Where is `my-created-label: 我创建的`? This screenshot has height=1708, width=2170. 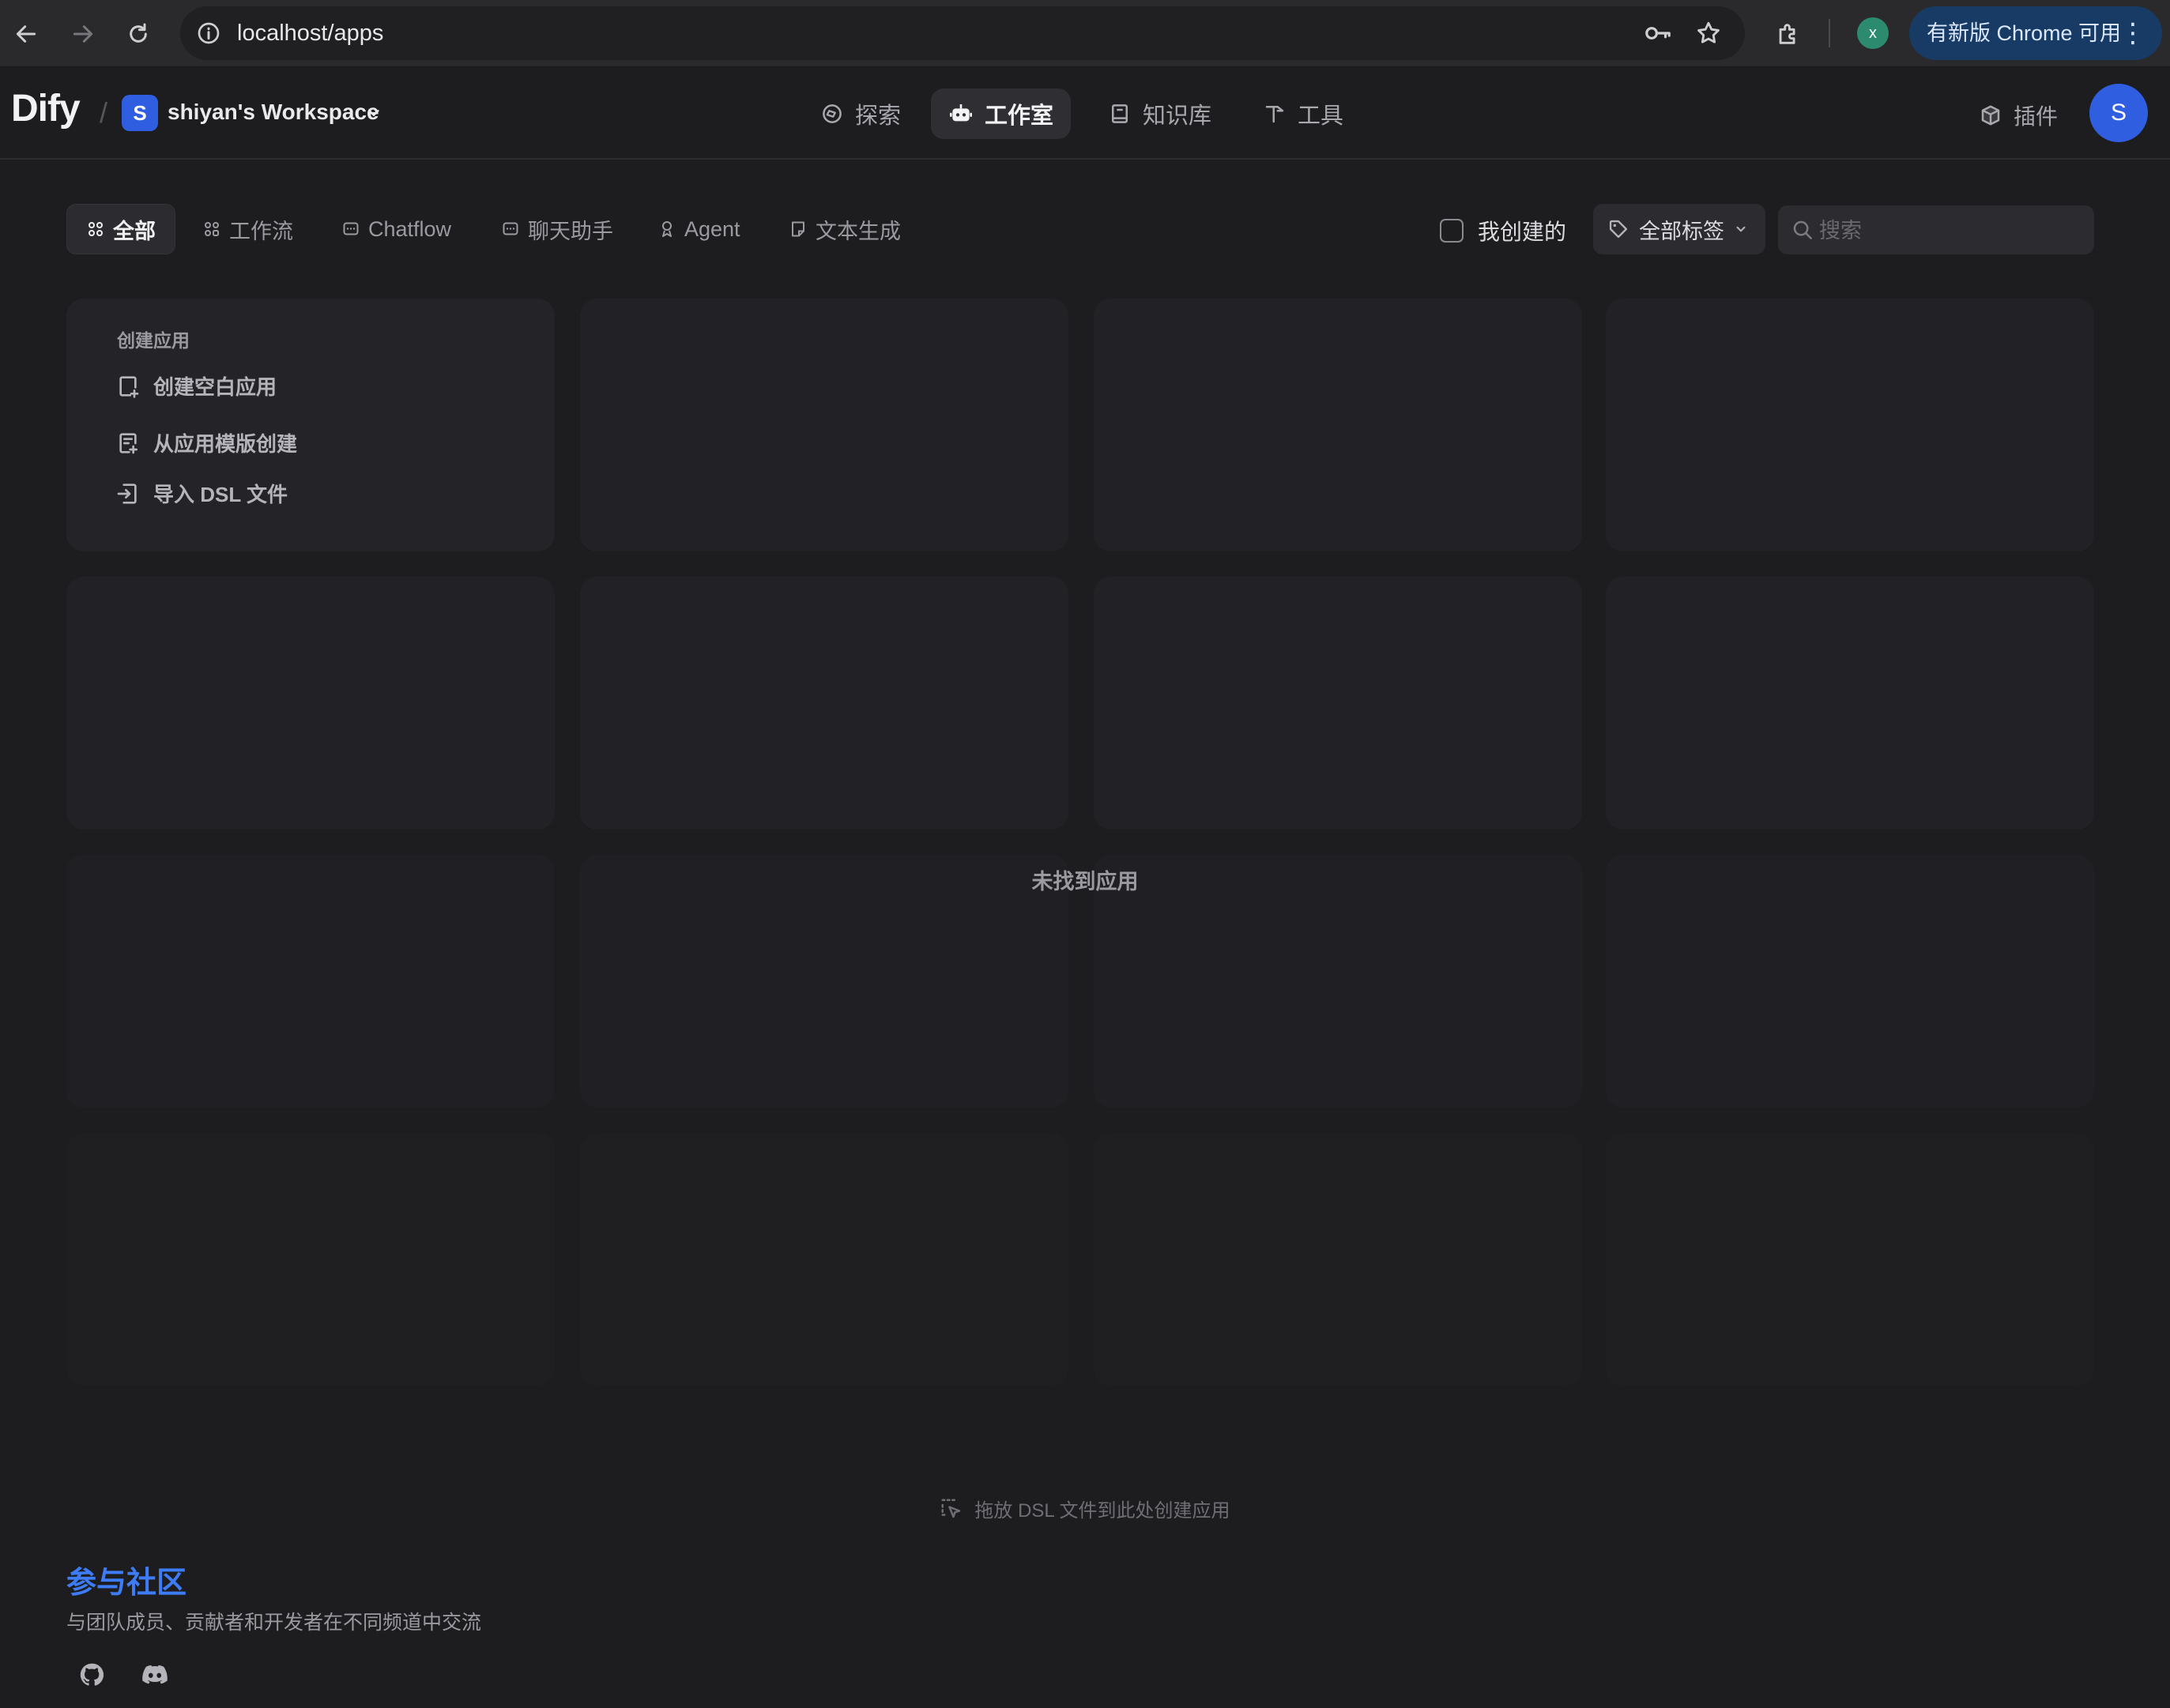 my-created-label: 我创建的 is located at coordinates (1522, 232).